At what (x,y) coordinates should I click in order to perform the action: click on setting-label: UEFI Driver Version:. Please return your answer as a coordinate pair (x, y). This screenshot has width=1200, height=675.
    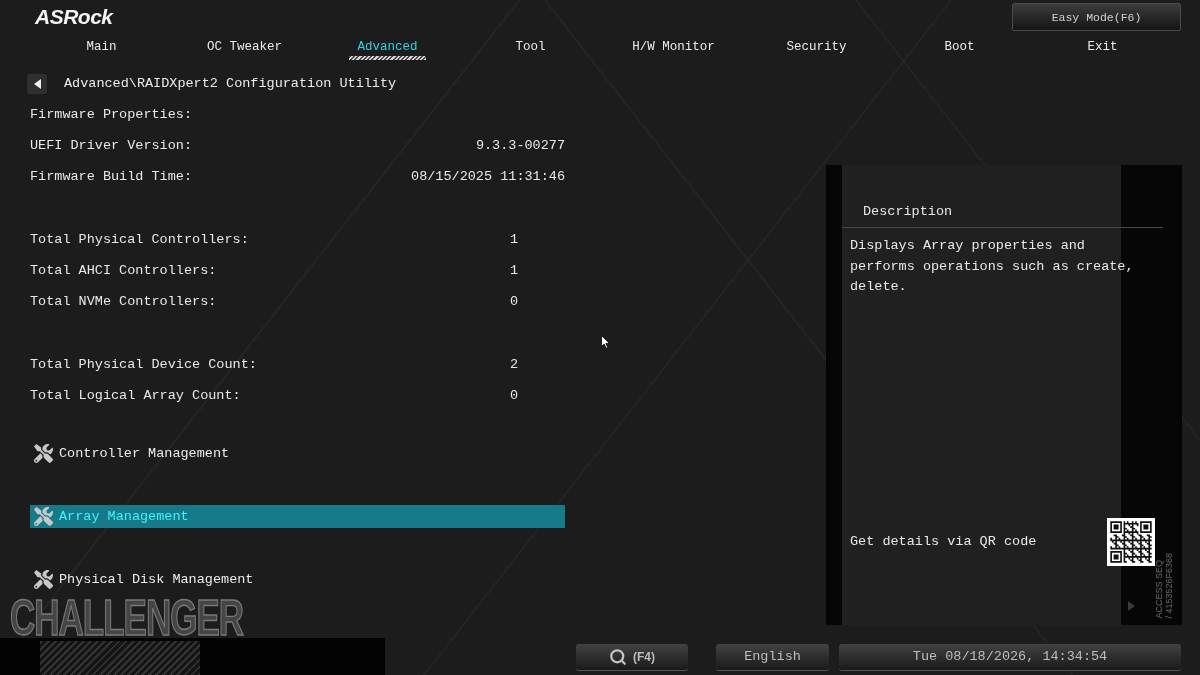
    Looking at the image, I should click on (112, 145).